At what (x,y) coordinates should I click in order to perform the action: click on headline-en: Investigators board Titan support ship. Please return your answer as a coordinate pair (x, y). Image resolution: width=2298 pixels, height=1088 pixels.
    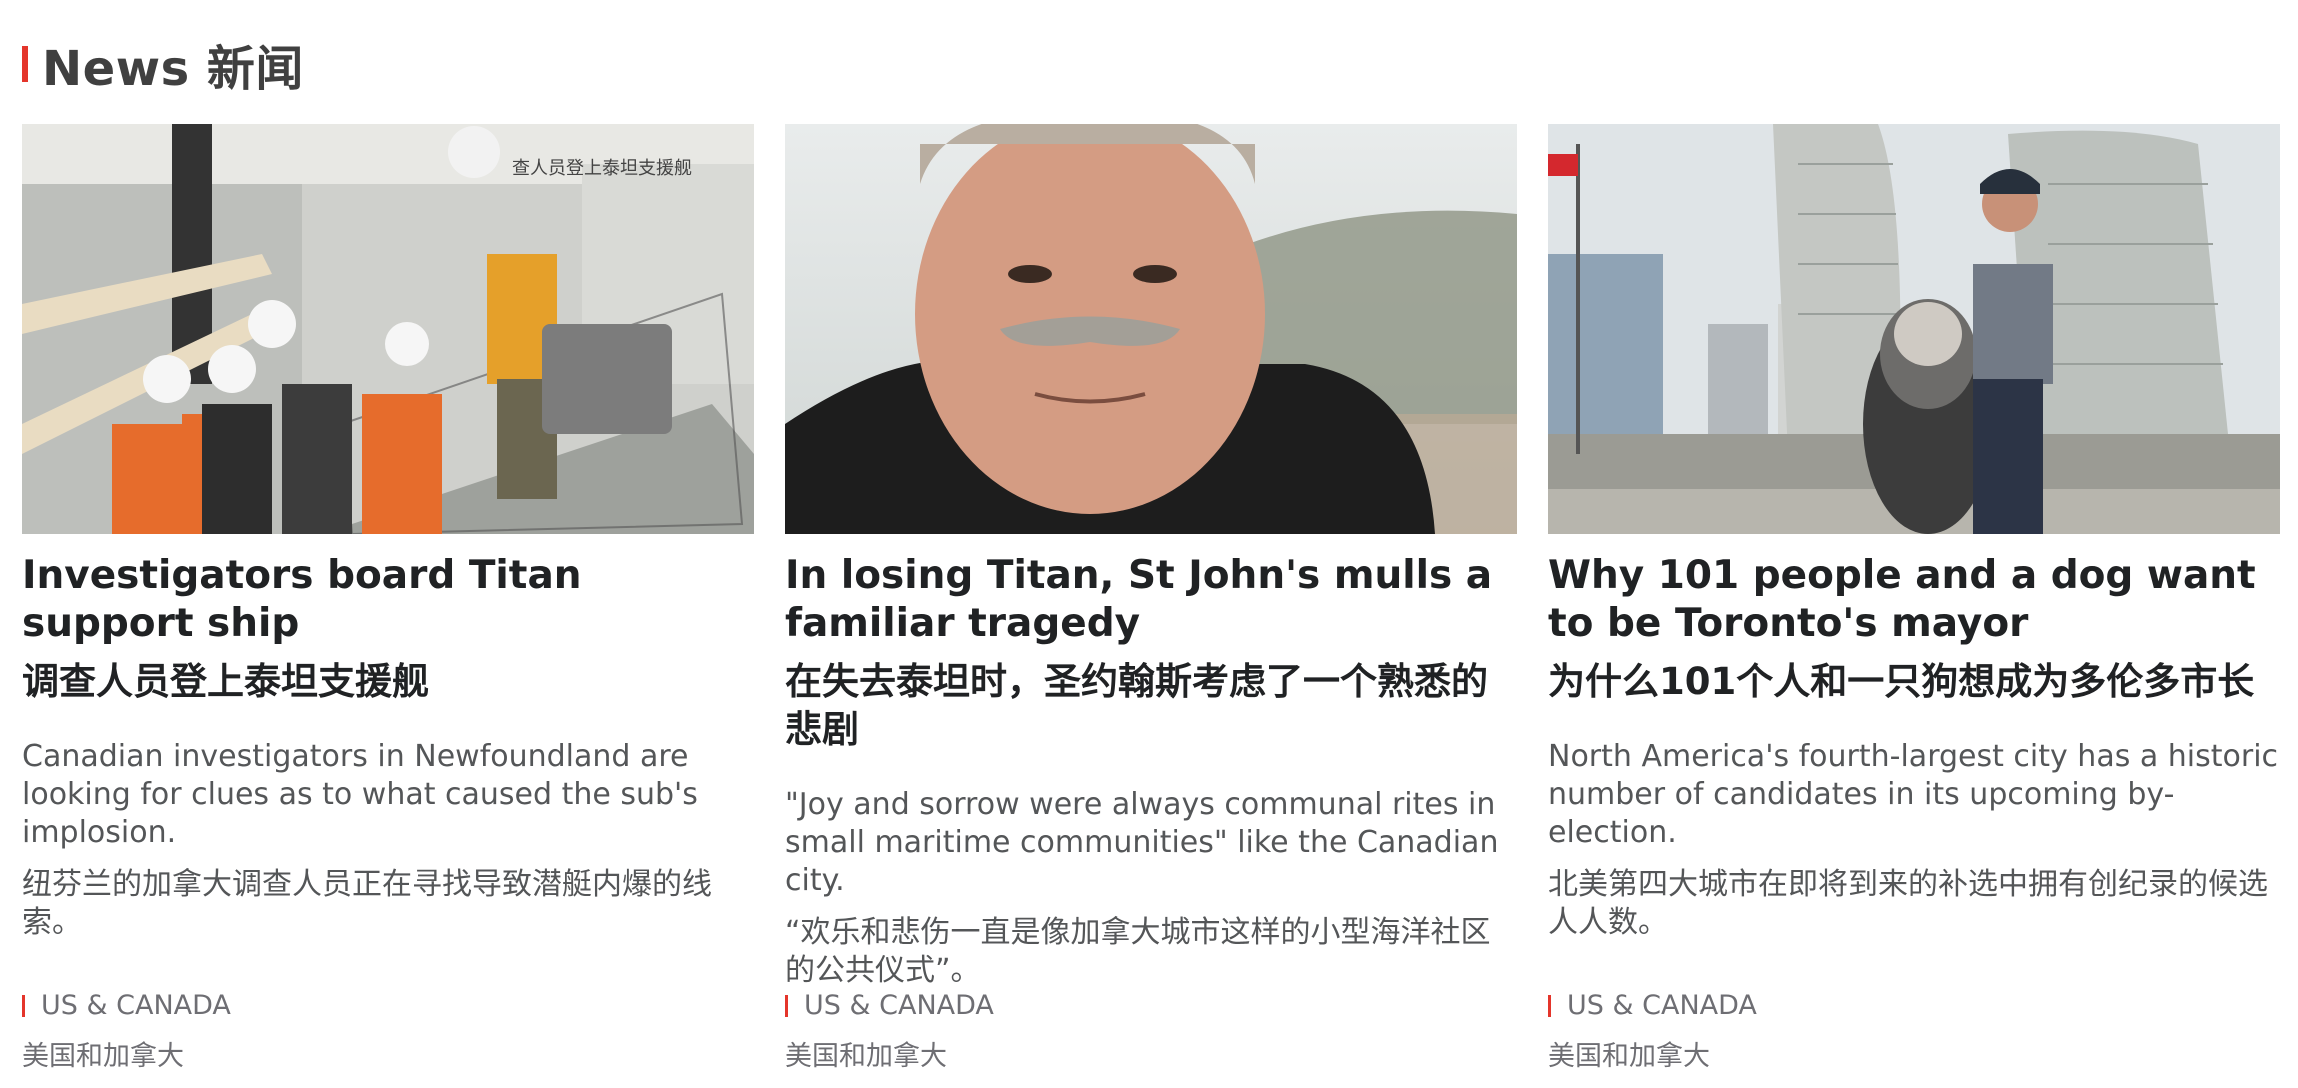
    Looking at the image, I should click on (388, 600).